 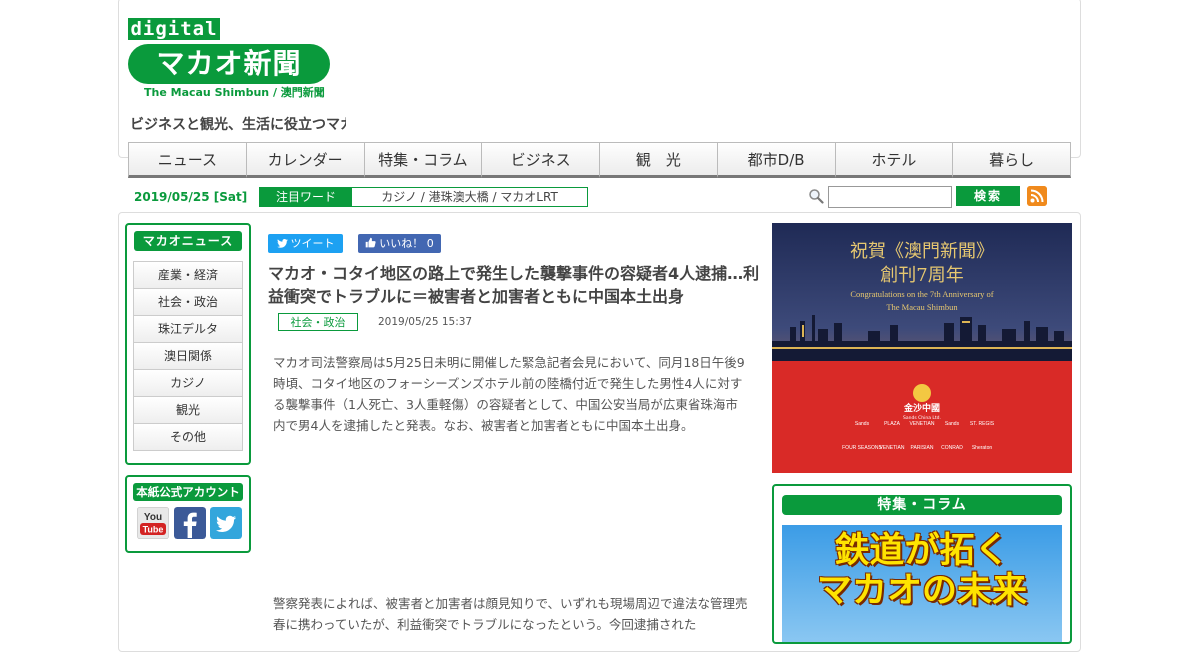 What do you see at coordinates (188, 492) in the screenshot?
I see `official-accounts-heading: 本紙公式アカウント` at bounding box center [188, 492].